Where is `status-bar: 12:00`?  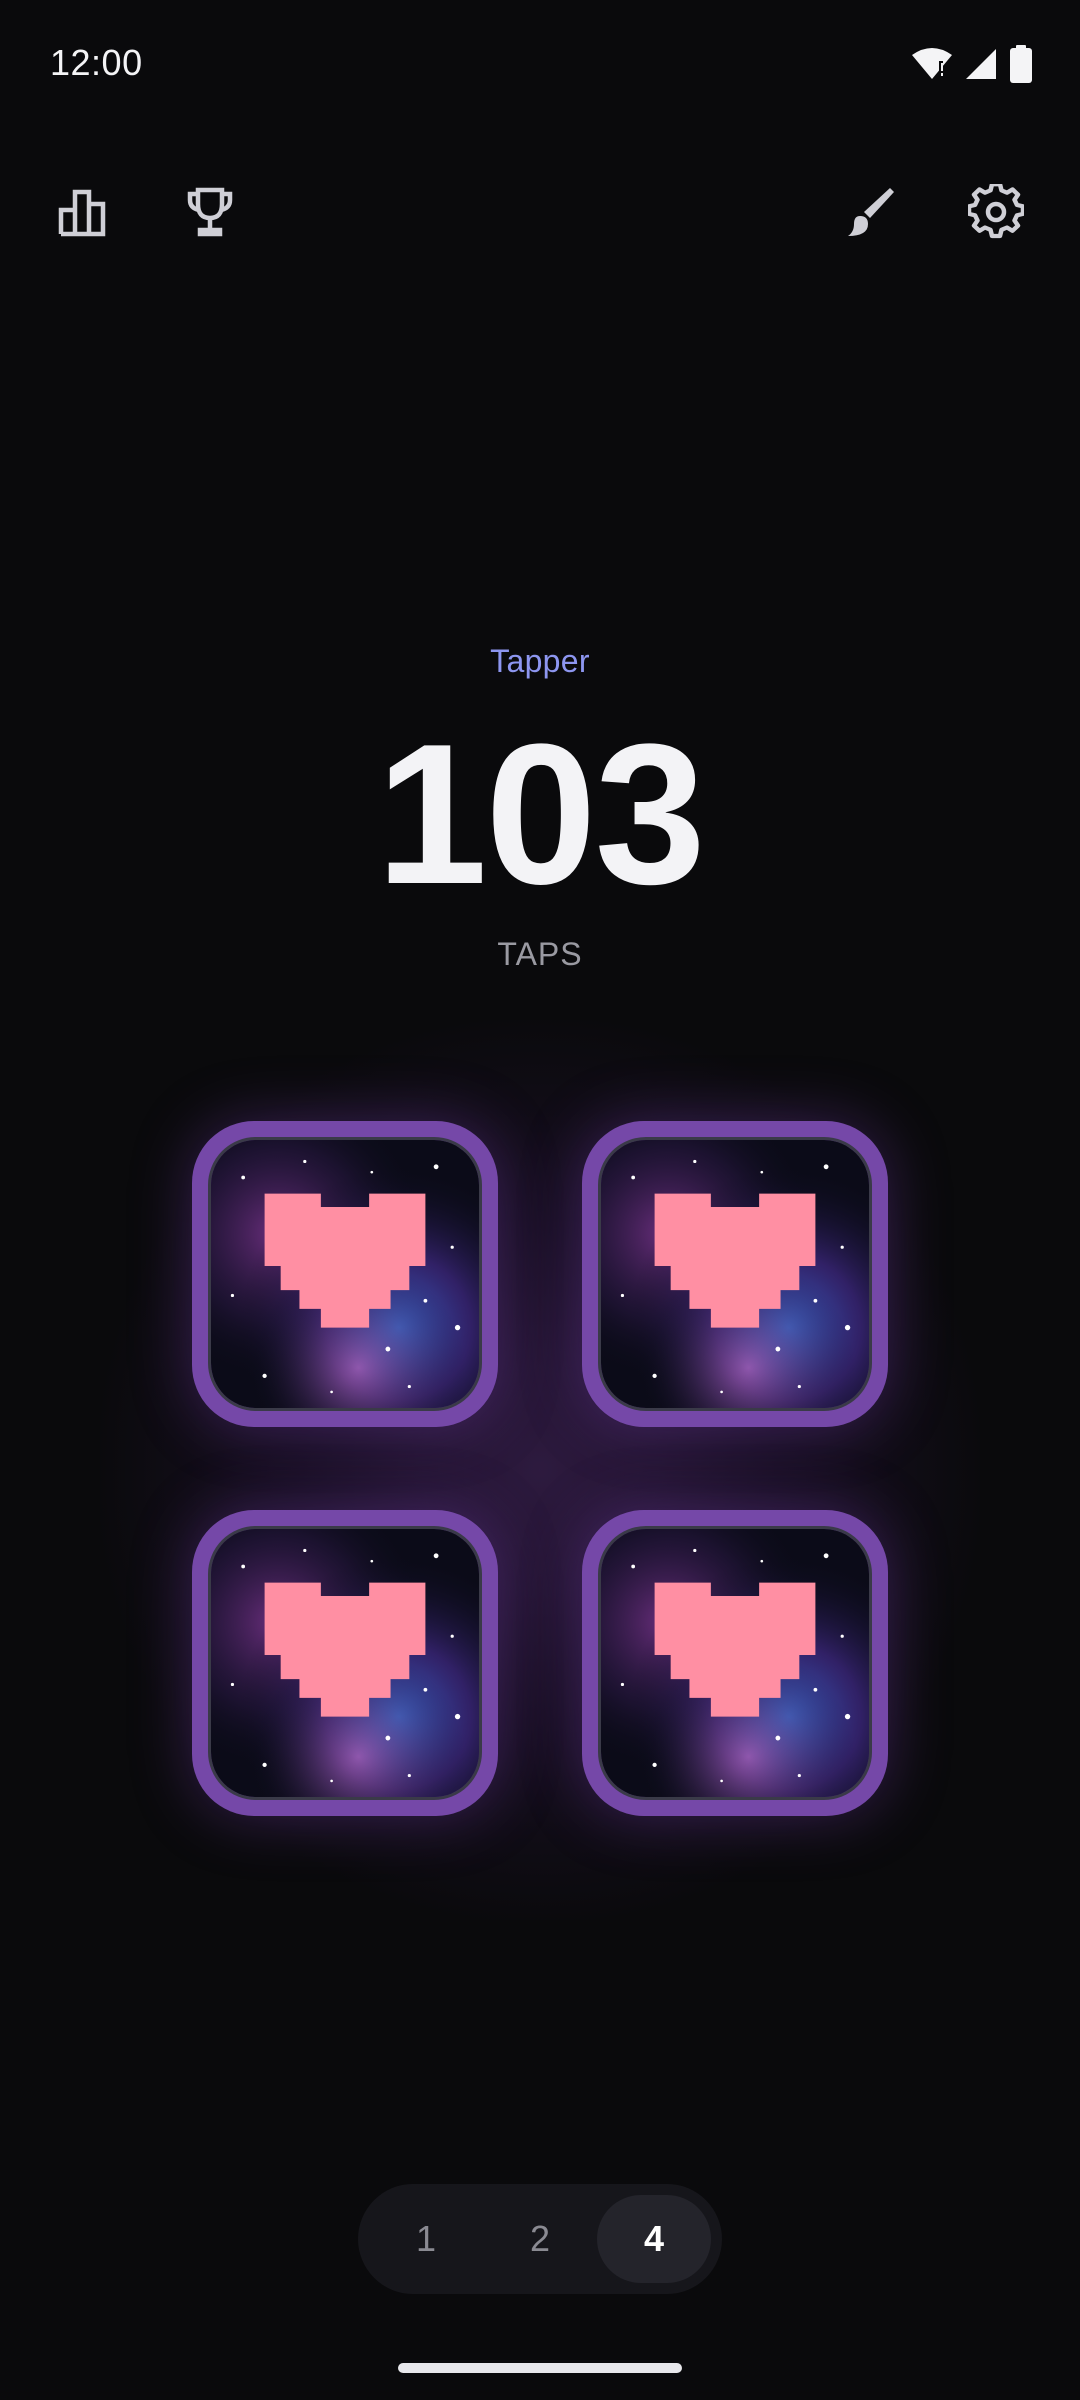 status-bar: 12:00 is located at coordinates (540, 65).